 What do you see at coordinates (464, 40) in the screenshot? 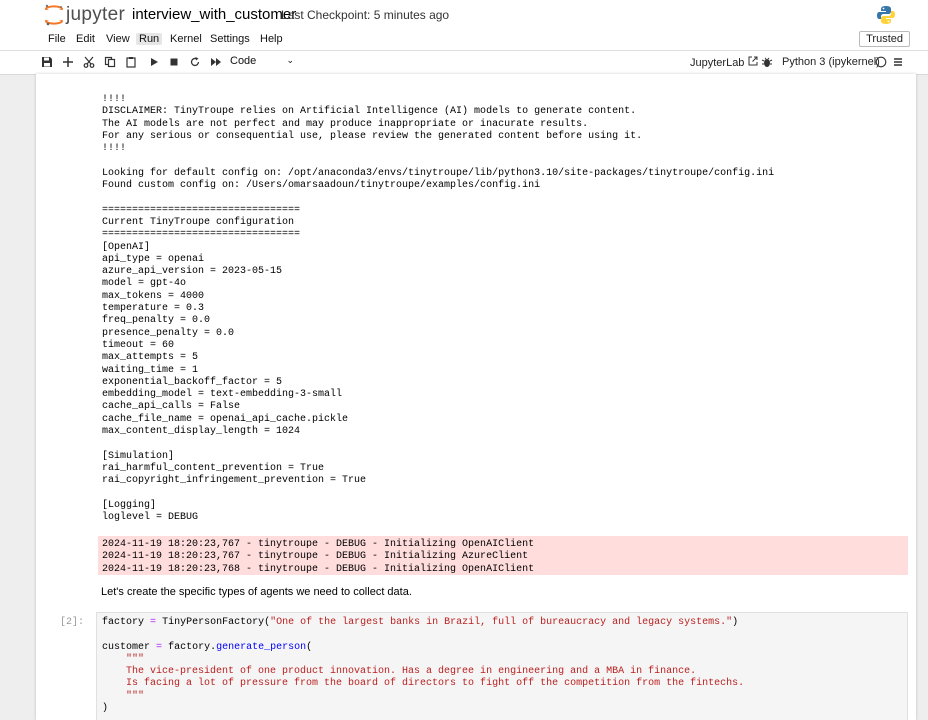
I see `menu-bar: File Edit View Run Kernel Settings Help` at bounding box center [464, 40].